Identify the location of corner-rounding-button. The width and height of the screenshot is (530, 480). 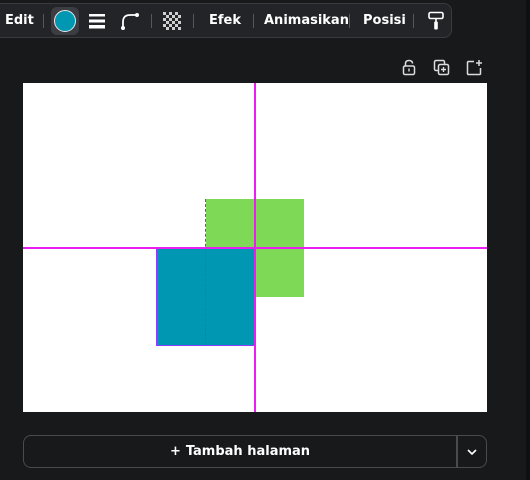
(130, 21).